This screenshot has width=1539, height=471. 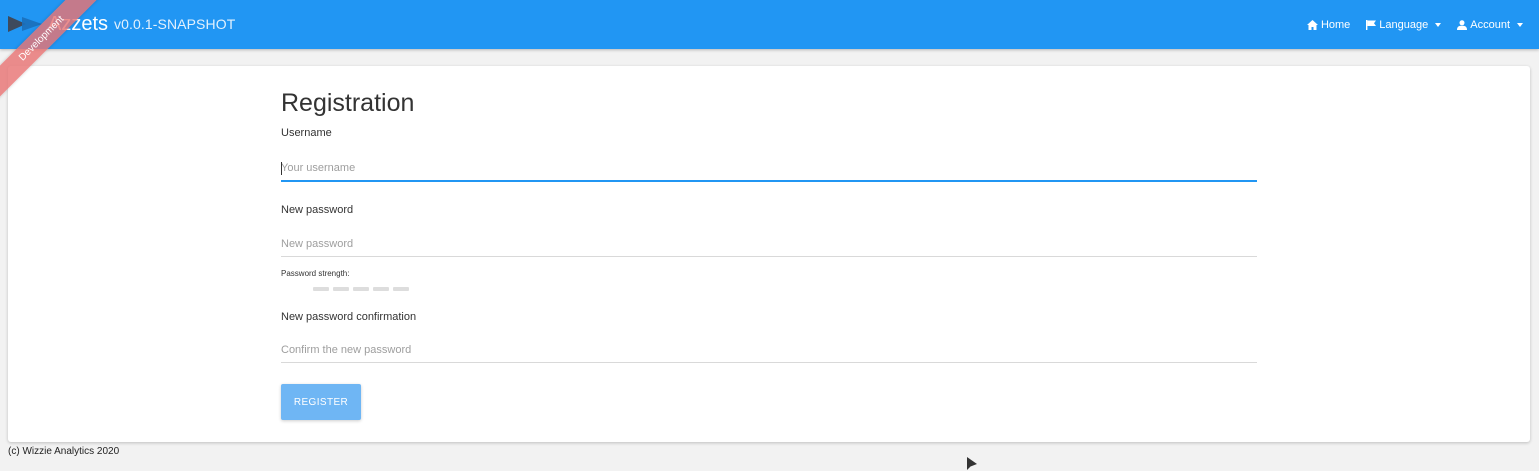 What do you see at coordinates (769, 350) in the screenshot?
I see `password-confirmation-input` at bounding box center [769, 350].